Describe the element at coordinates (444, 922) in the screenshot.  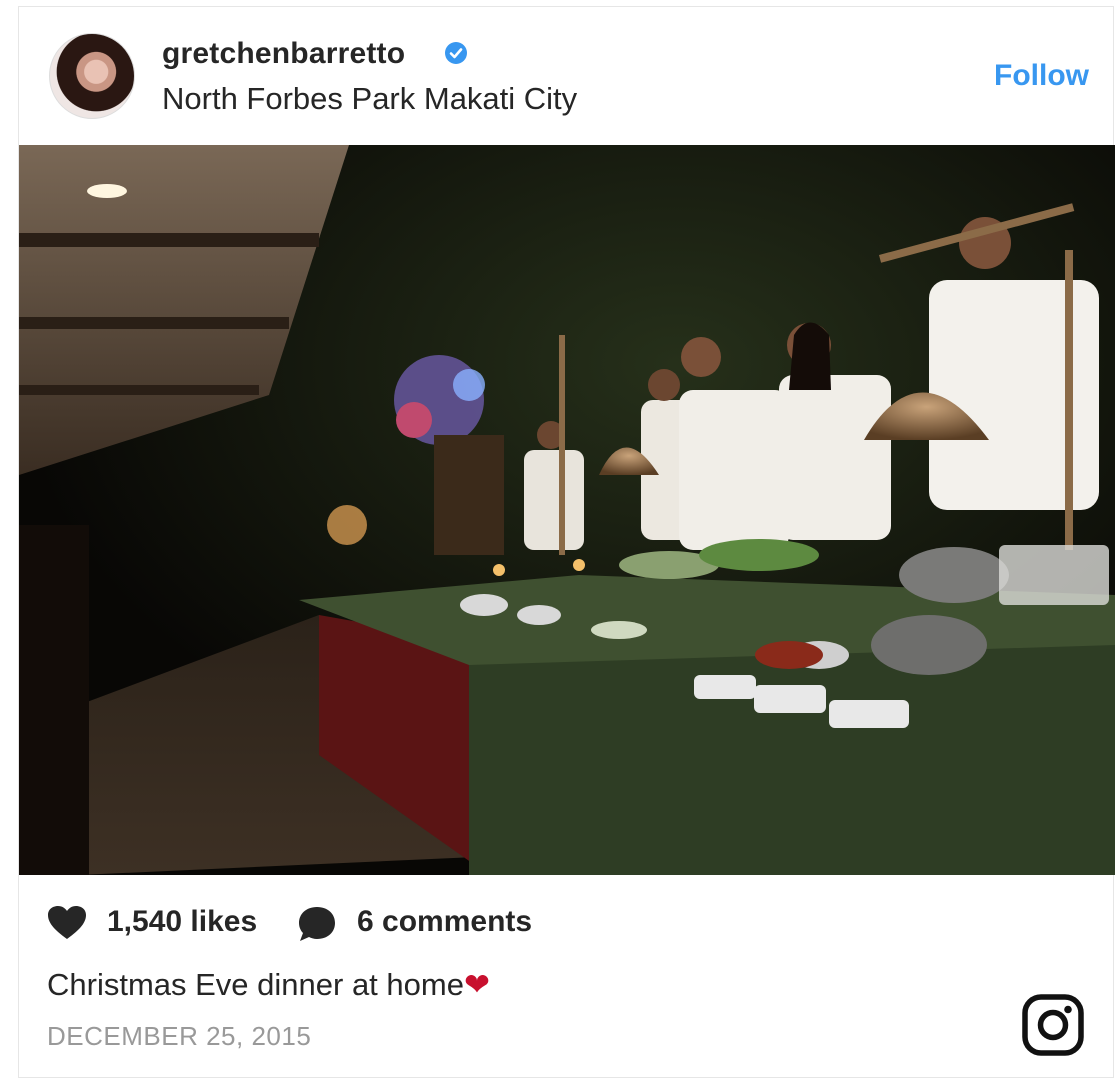
I see `comments-count: 6 comments` at that location.